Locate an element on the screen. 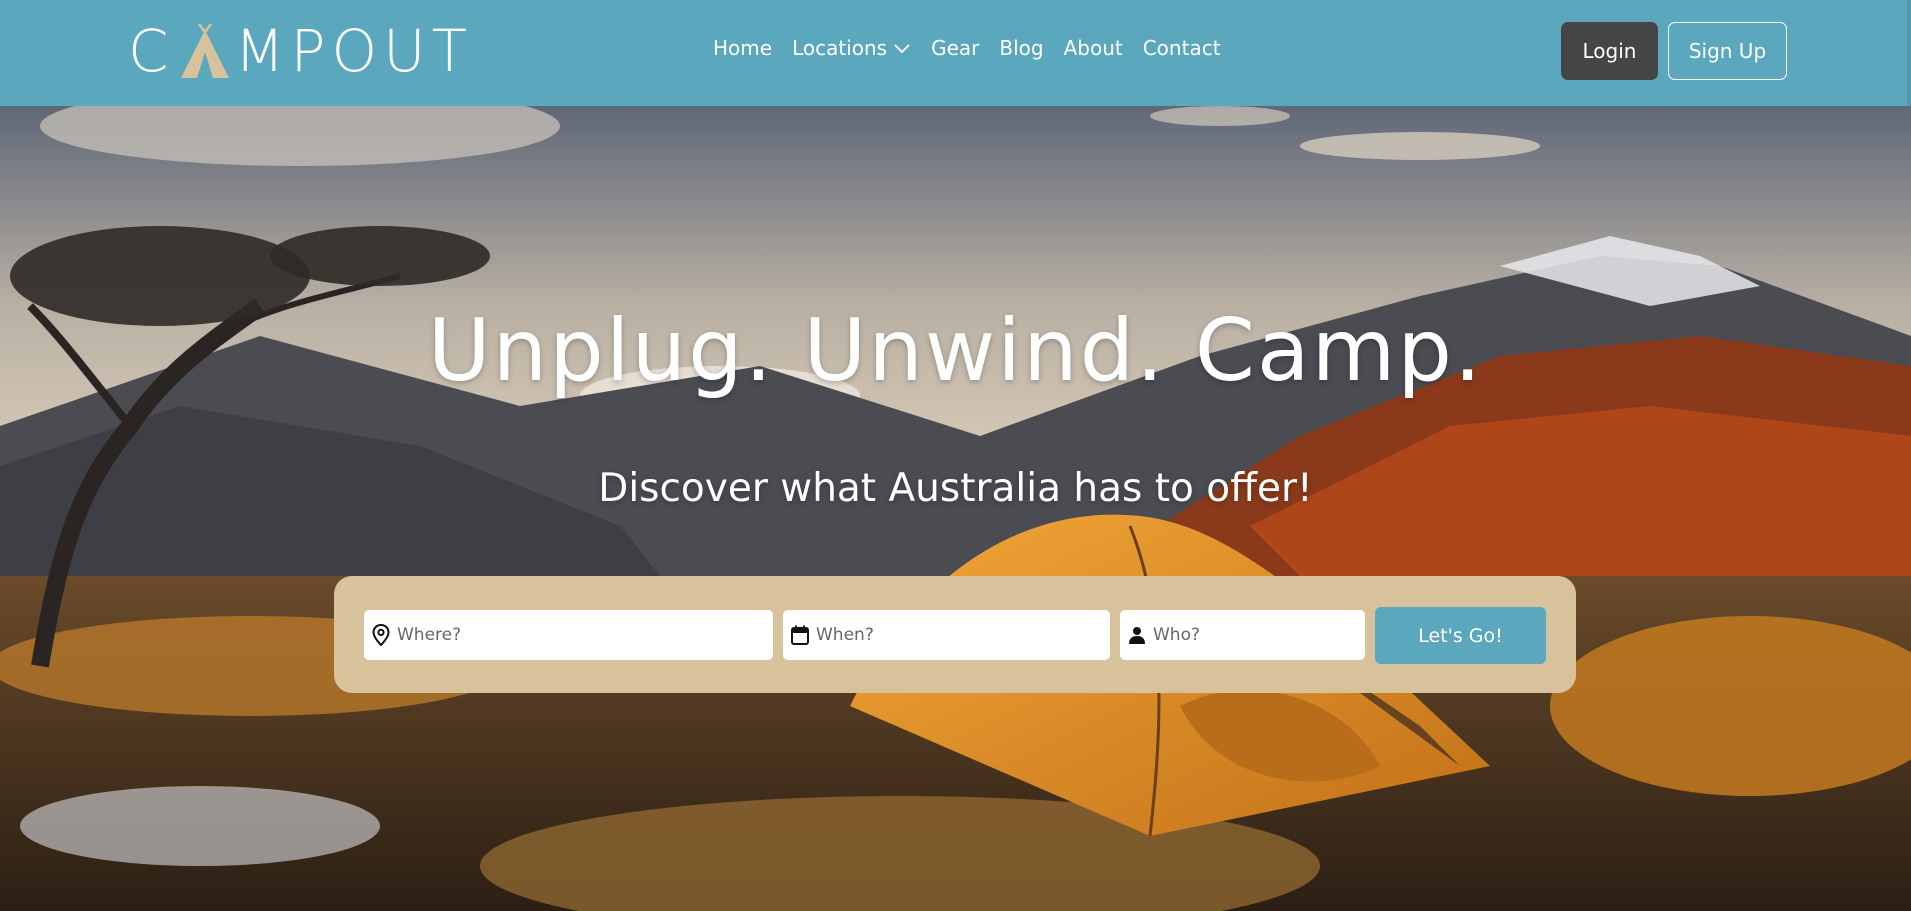 The height and width of the screenshot is (911, 1911). nav-about-label: About is located at coordinates (1093, 48).